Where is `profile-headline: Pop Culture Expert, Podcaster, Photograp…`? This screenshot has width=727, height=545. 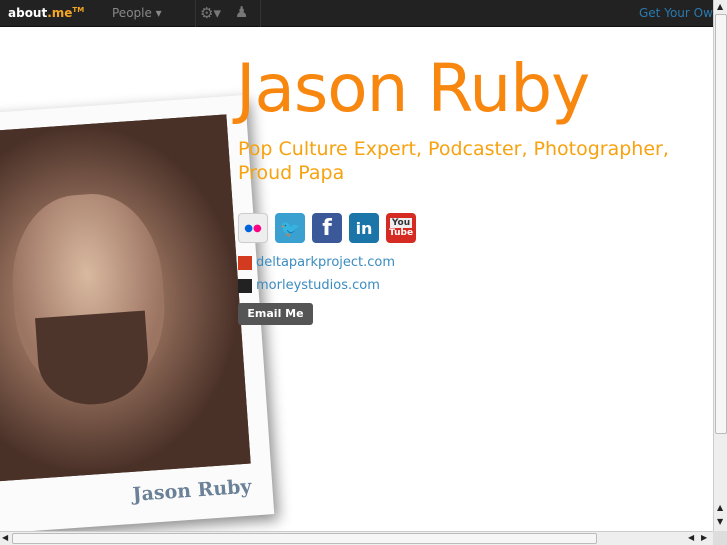 profile-headline: Pop Culture Expert, Podcaster, Photograp… is located at coordinates (453, 161).